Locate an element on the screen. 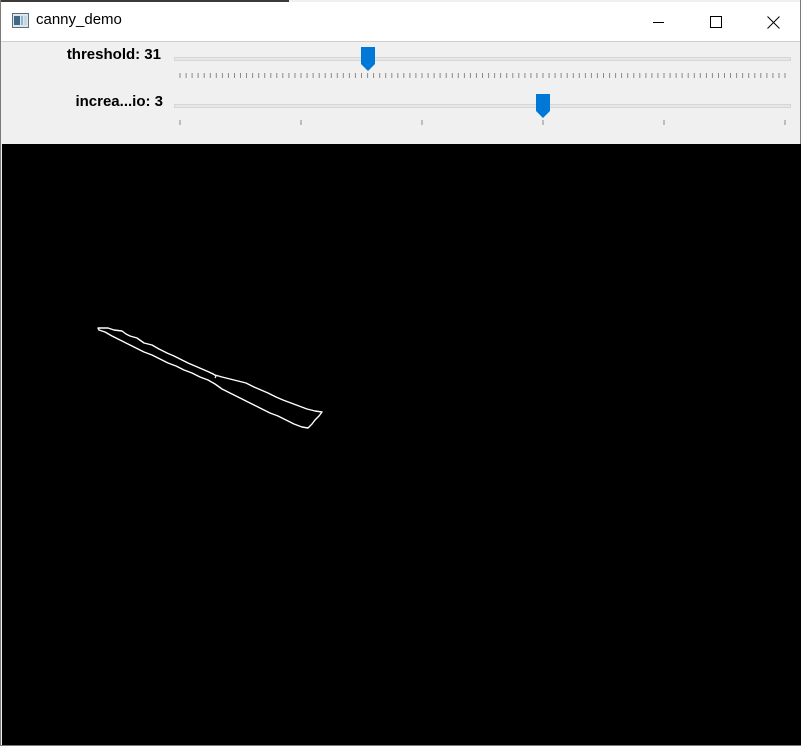 This screenshot has width=802, height=750. window-title: canny_demo is located at coordinates (79, 19).